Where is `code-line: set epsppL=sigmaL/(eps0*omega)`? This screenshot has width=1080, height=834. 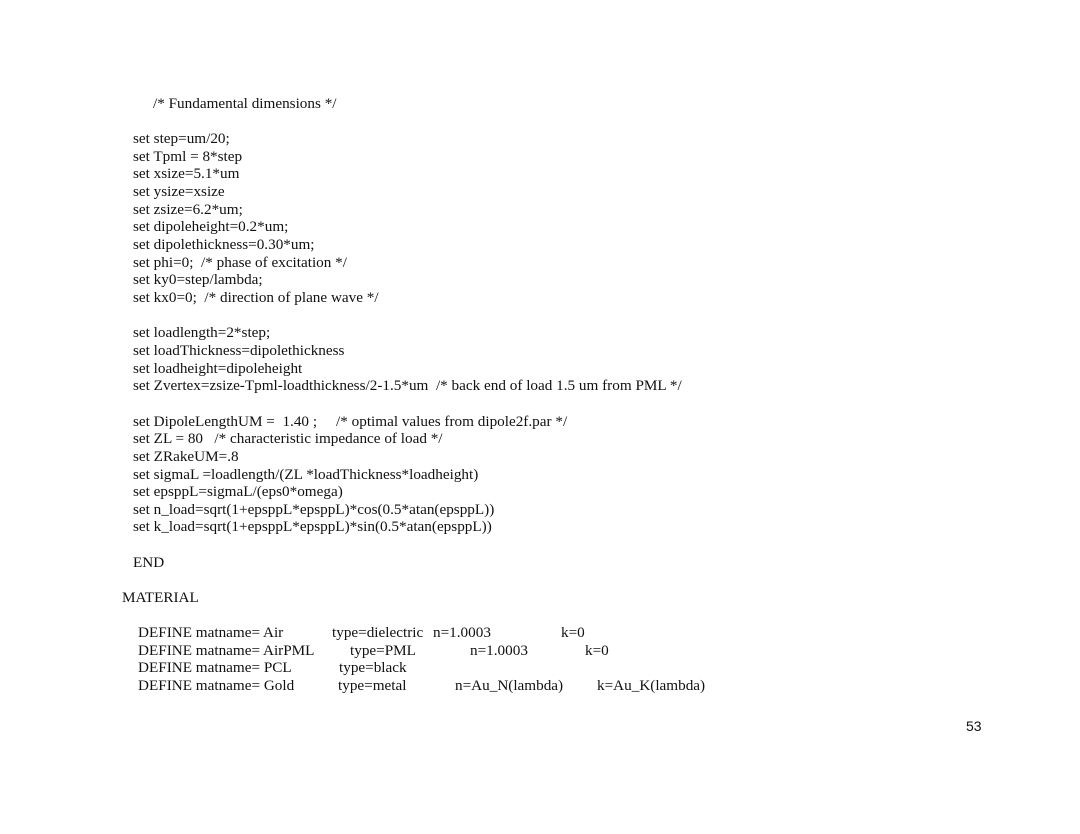
code-line: set epsppL=sigmaL/(eps0*omega) is located at coordinates (238, 491).